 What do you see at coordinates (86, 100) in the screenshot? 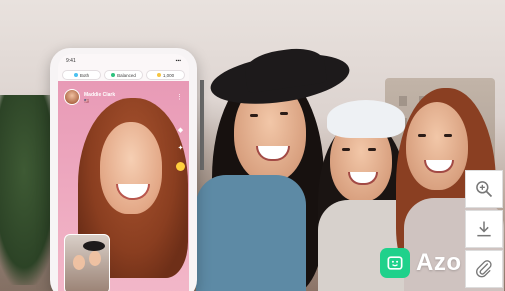
I see `flag-icon: 🇺🇸` at bounding box center [86, 100].